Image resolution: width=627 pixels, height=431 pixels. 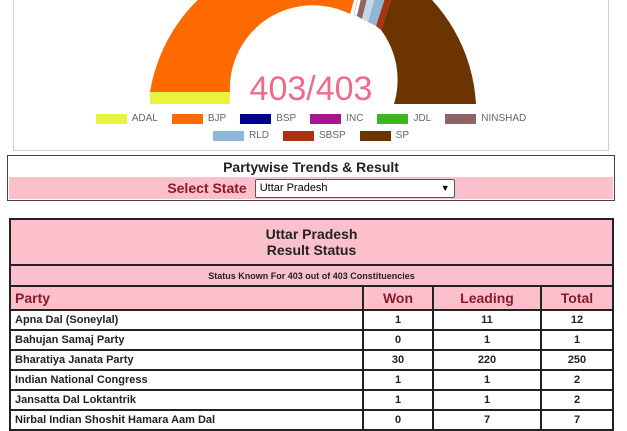 I want to click on party-cell: Nirbal Indian Shoshit Hamara Aam Dal, so click(x=186, y=420).